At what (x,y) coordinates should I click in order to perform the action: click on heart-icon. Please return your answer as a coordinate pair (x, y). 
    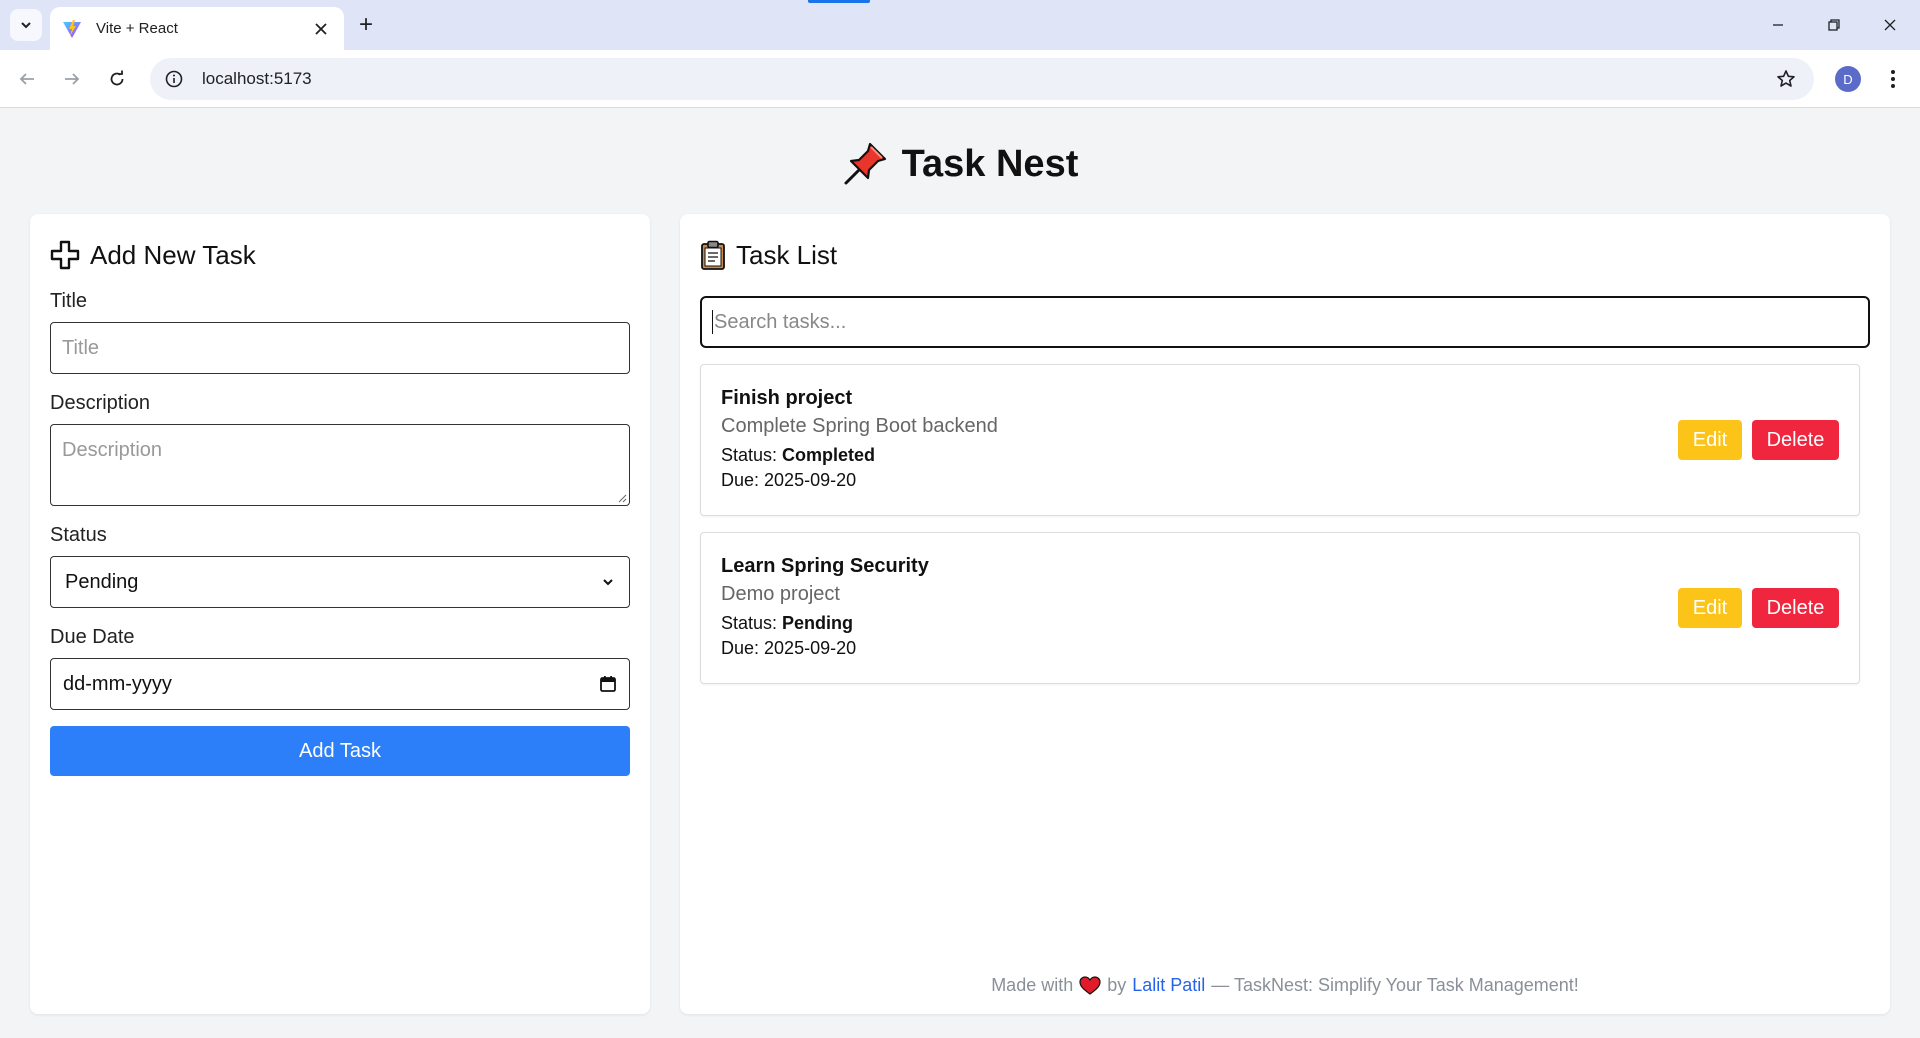
    Looking at the image, I should click on (1090, 985).